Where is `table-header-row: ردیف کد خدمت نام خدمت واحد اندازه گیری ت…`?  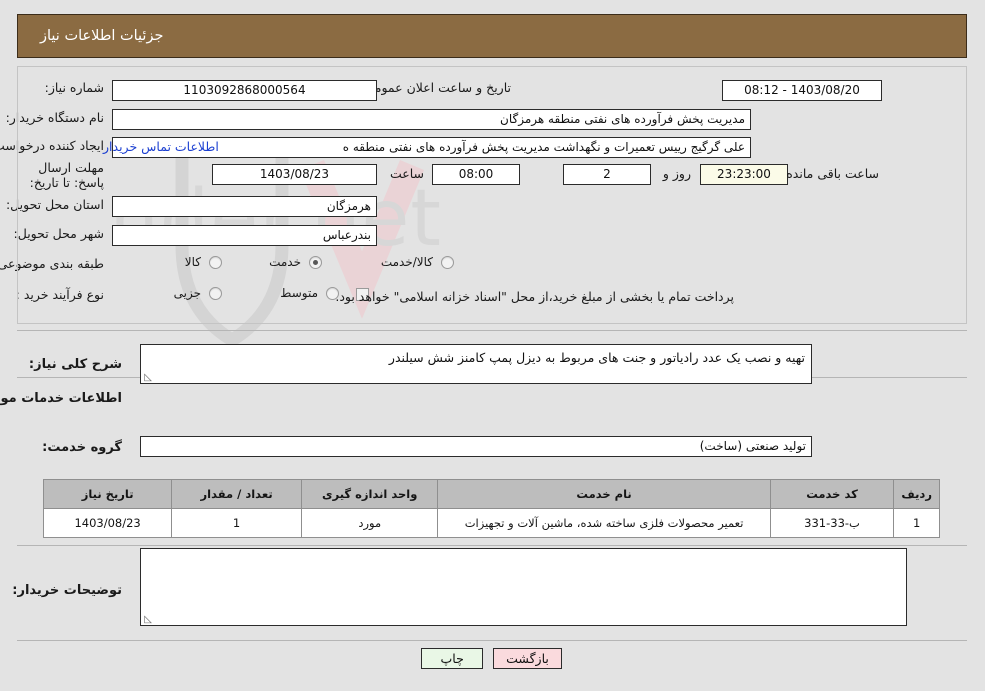
table-header-row: ردیف کد خدمت نام خدمت واحد اندازه گیری ت… is located at coordinates (492, 494).